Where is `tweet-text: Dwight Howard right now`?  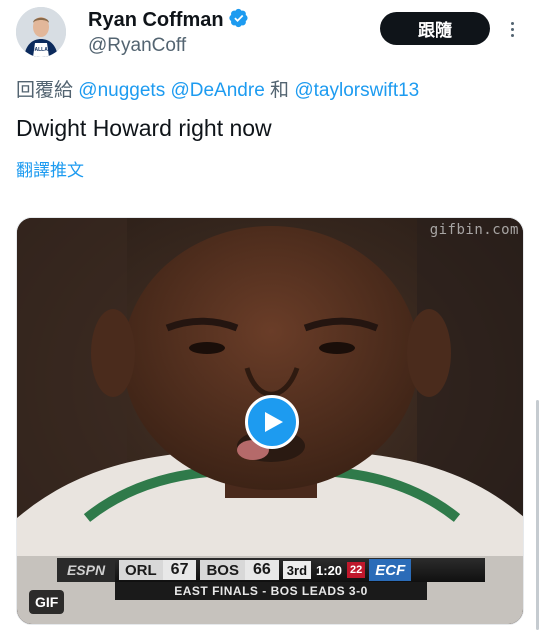 tweet-text: Dwight Howard right now is located at coordinates (144, 128).